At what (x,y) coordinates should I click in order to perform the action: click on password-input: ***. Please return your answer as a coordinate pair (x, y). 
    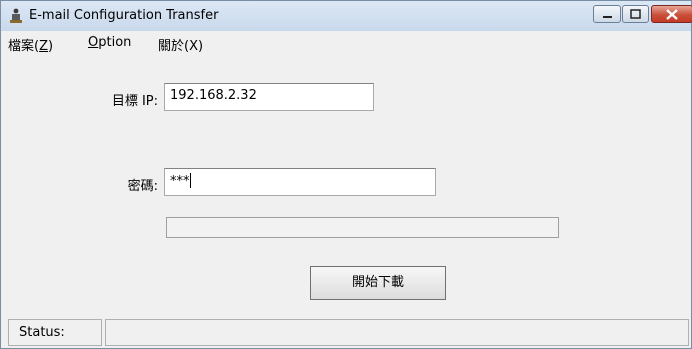
    Looking at the image, I should click on (300, 182).